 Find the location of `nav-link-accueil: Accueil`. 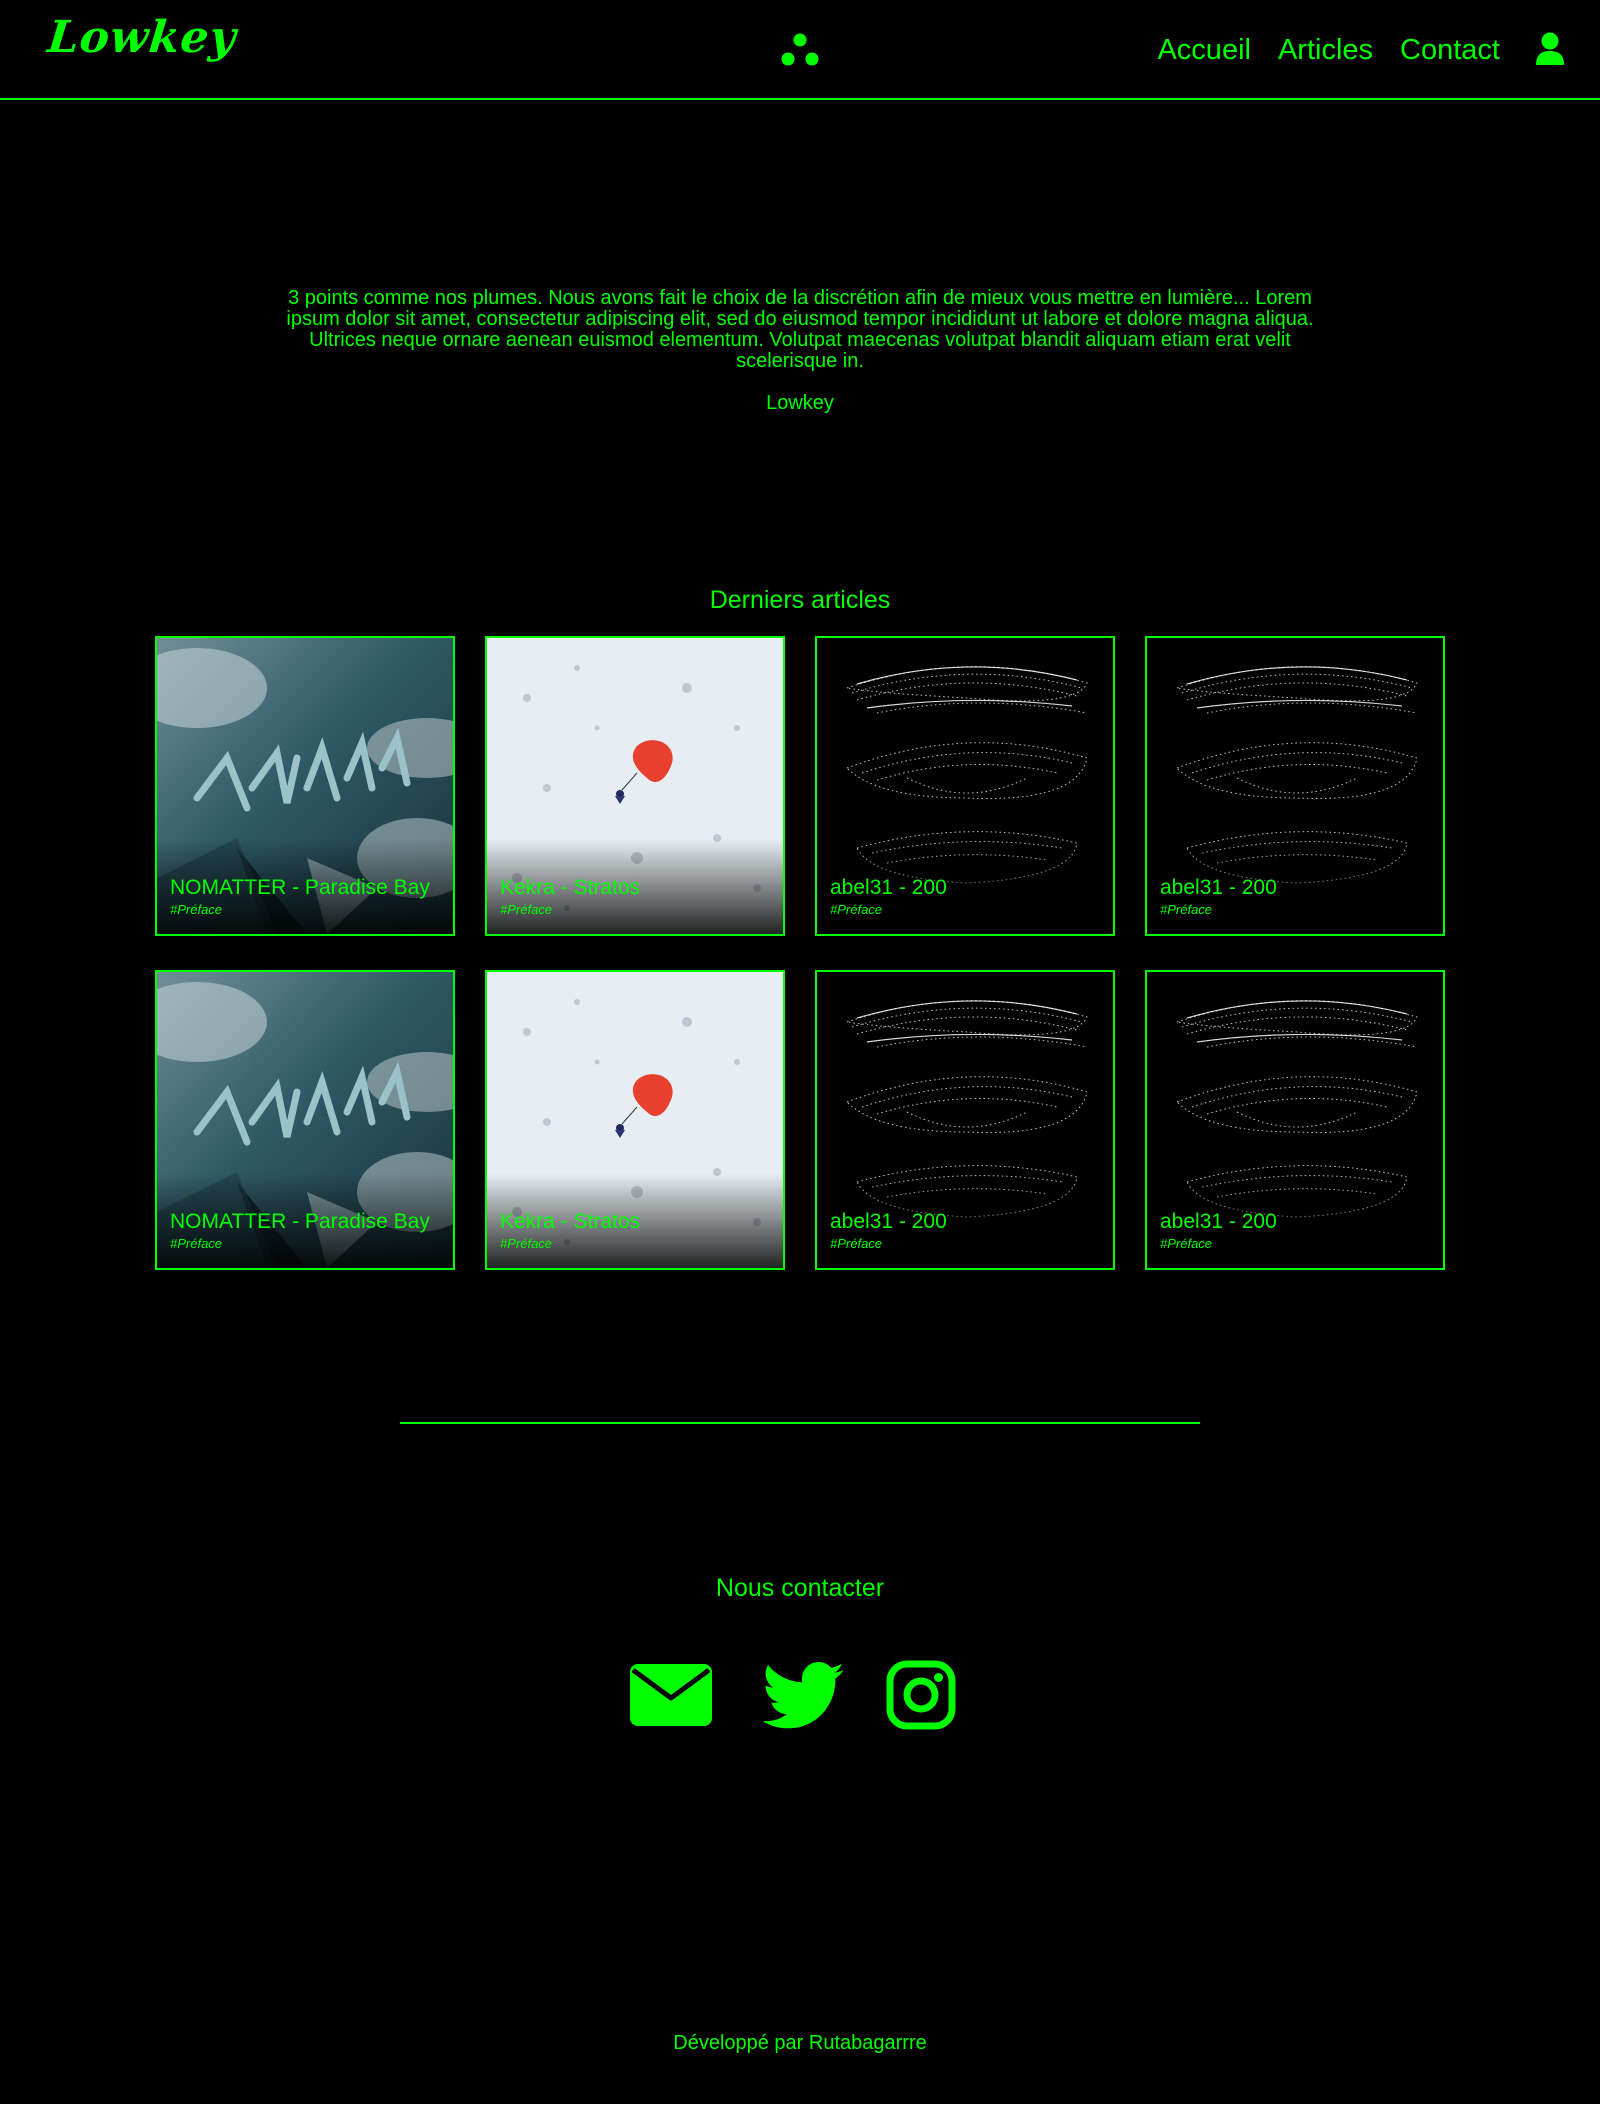

nav-link-accueil: Accueil is located at coordinates (1204, 50).